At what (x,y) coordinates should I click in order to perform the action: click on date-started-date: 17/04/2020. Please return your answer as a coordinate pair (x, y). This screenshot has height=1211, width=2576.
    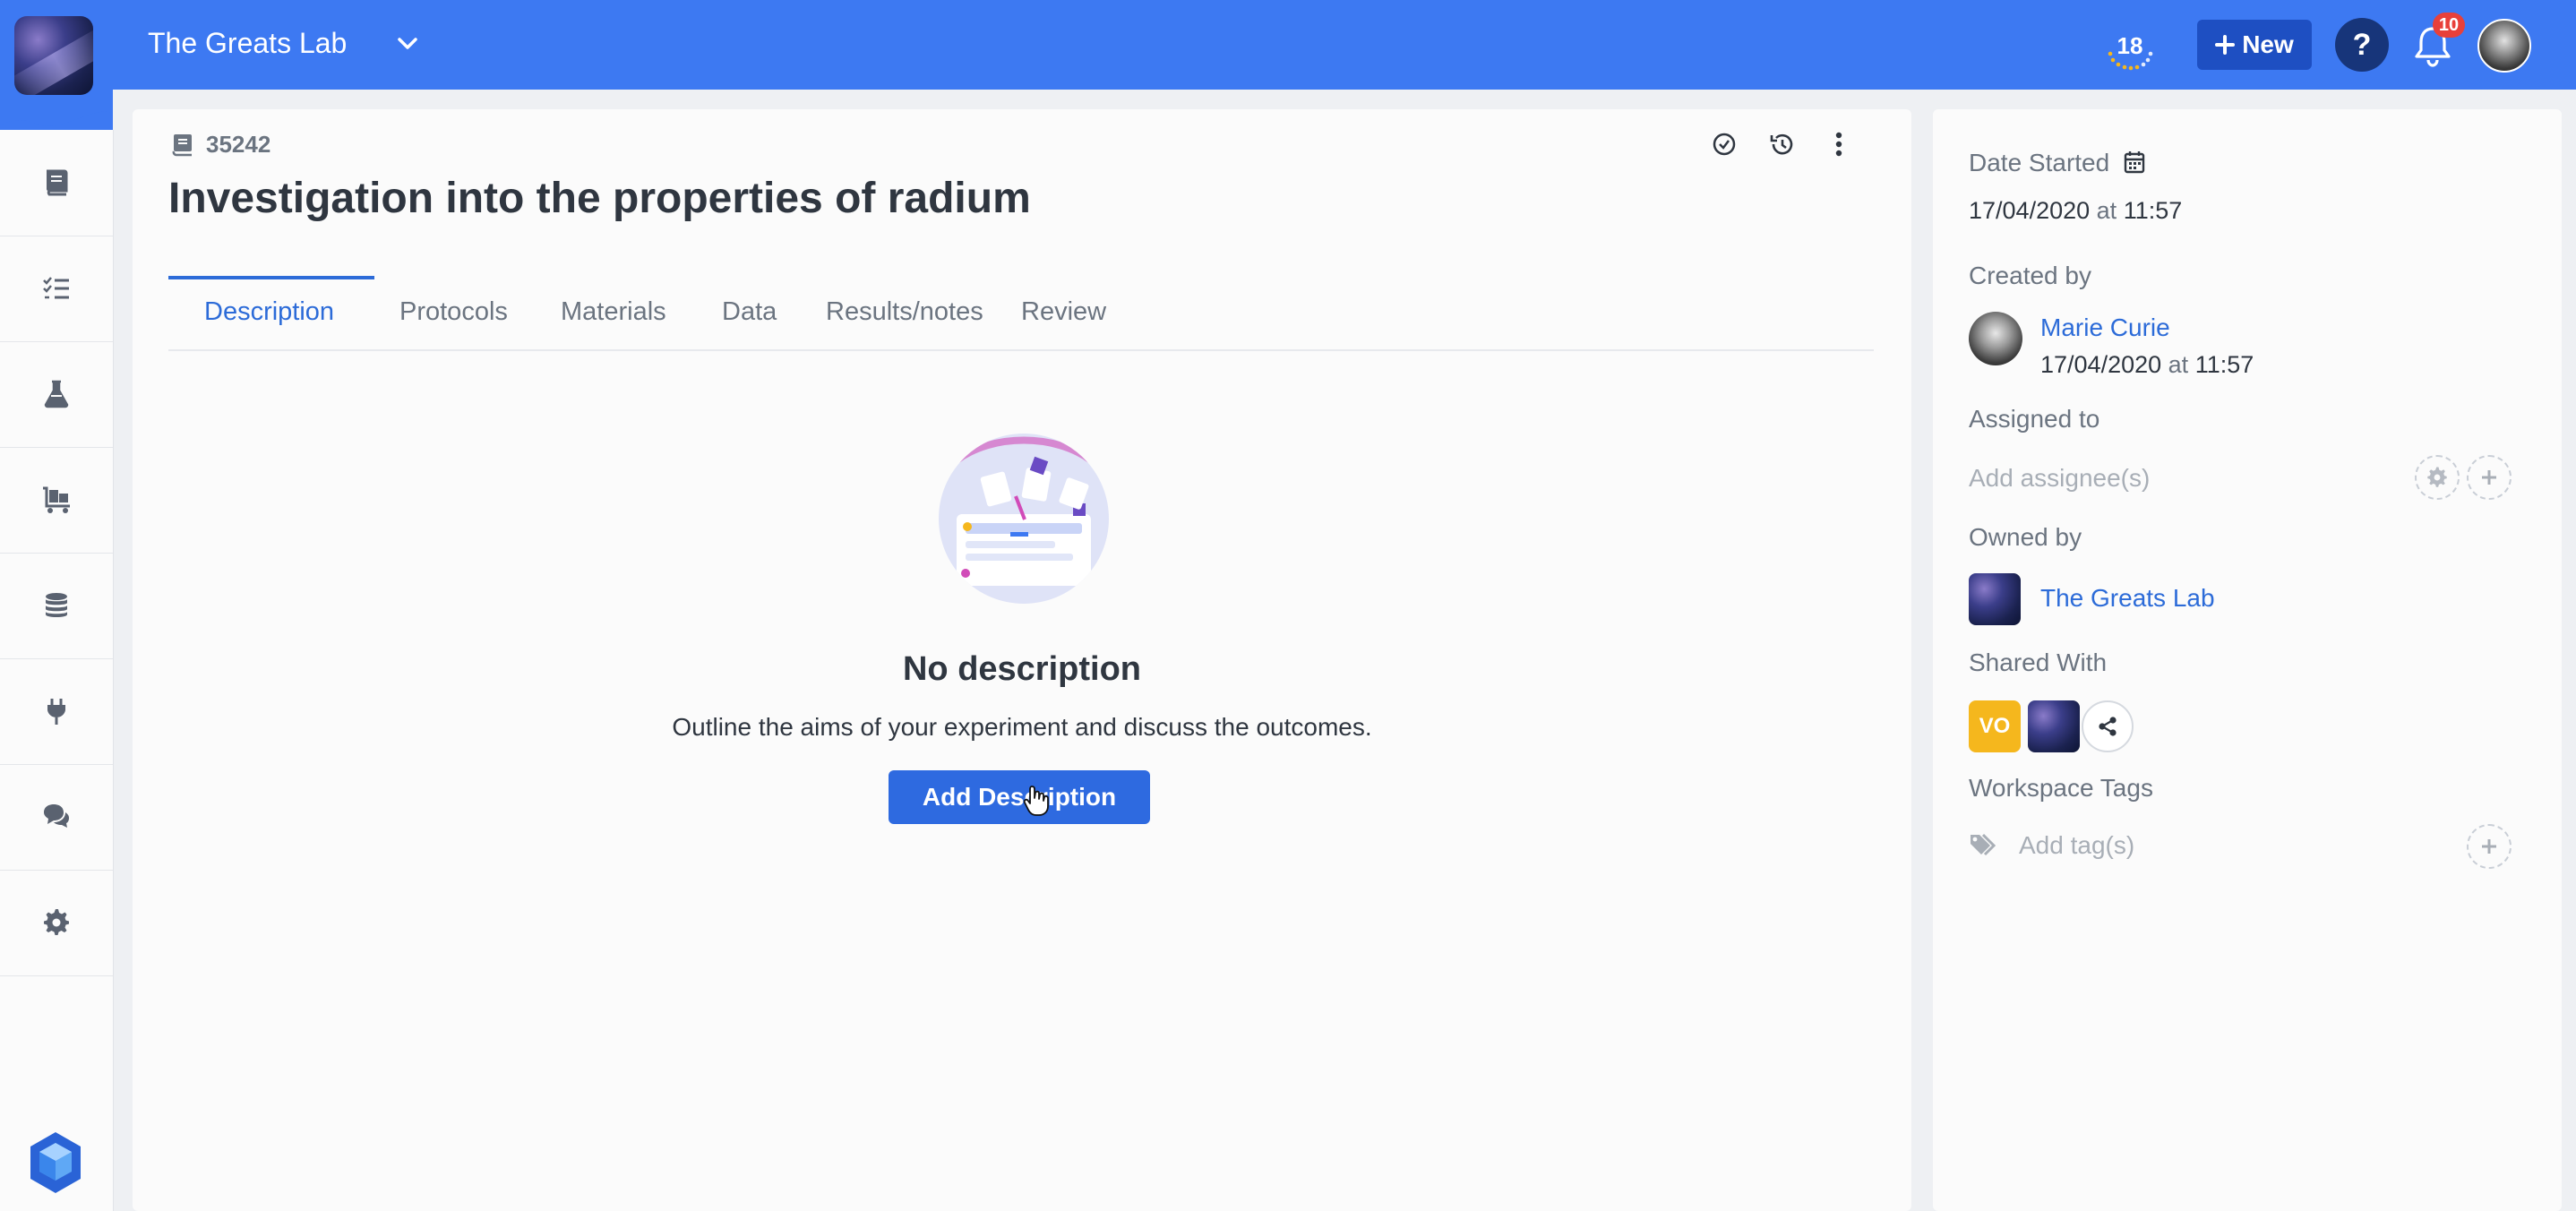
    Looking at the image, I should click on (2030, 211).